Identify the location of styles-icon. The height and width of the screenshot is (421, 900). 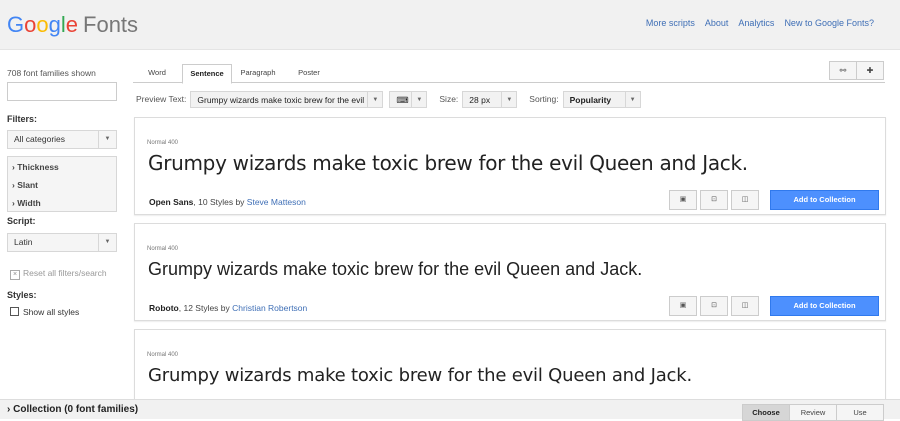
(14, 311).